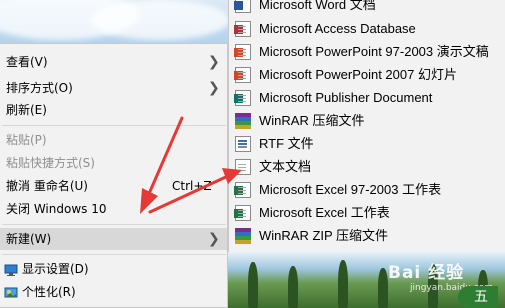 This screenshot has width=505, height=308. Describe the element at coordinates (165, 157) in the screenshot. I see `arrow-to-new` at that location.